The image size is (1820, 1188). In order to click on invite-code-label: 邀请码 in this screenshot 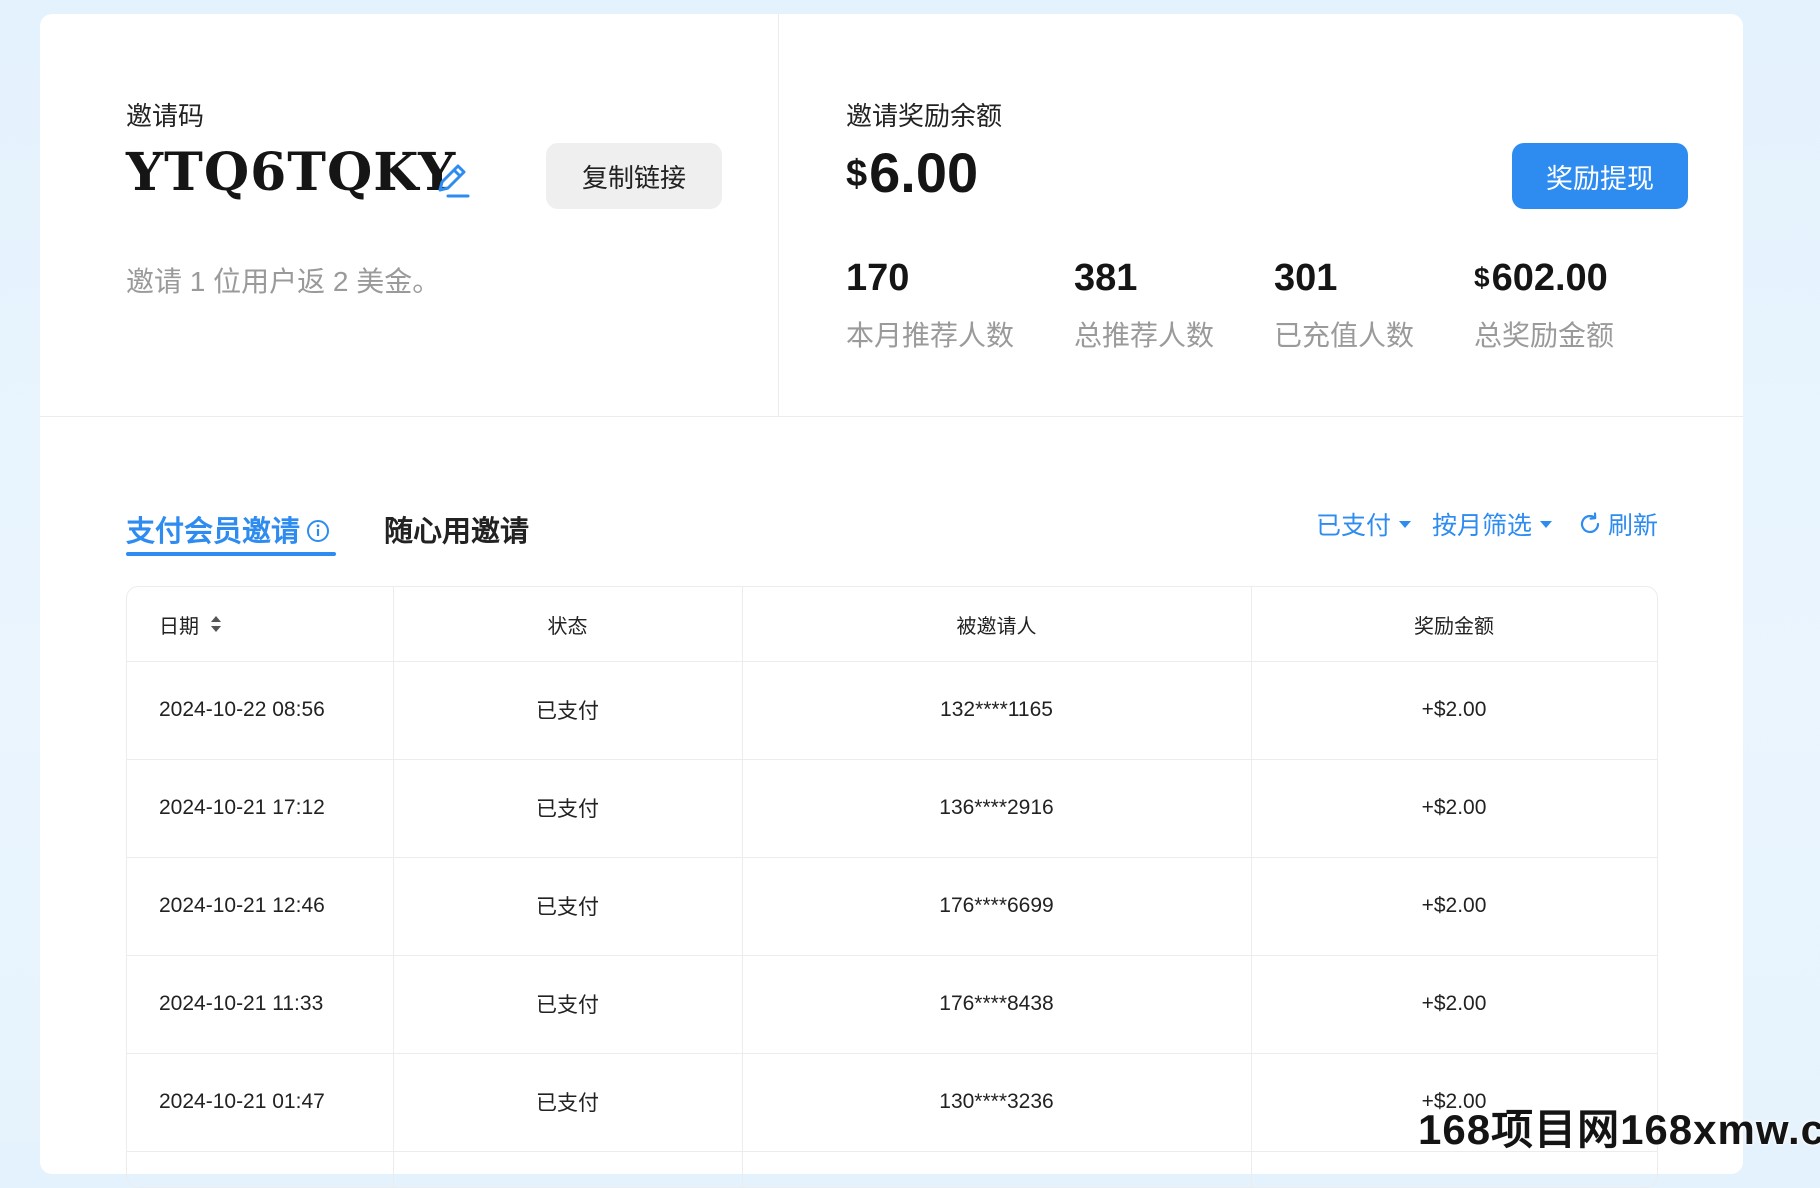, I will do `click(165, 116)`.